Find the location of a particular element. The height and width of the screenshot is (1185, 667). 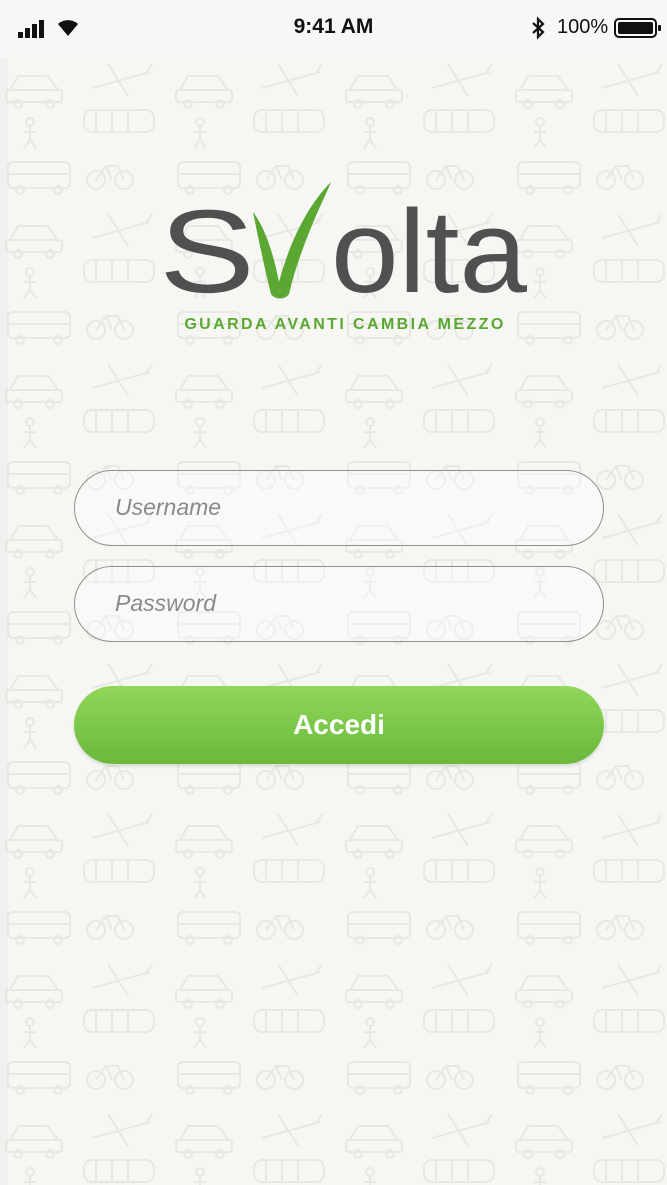

battery-percent: 100% is located at coordinates (583, 27).